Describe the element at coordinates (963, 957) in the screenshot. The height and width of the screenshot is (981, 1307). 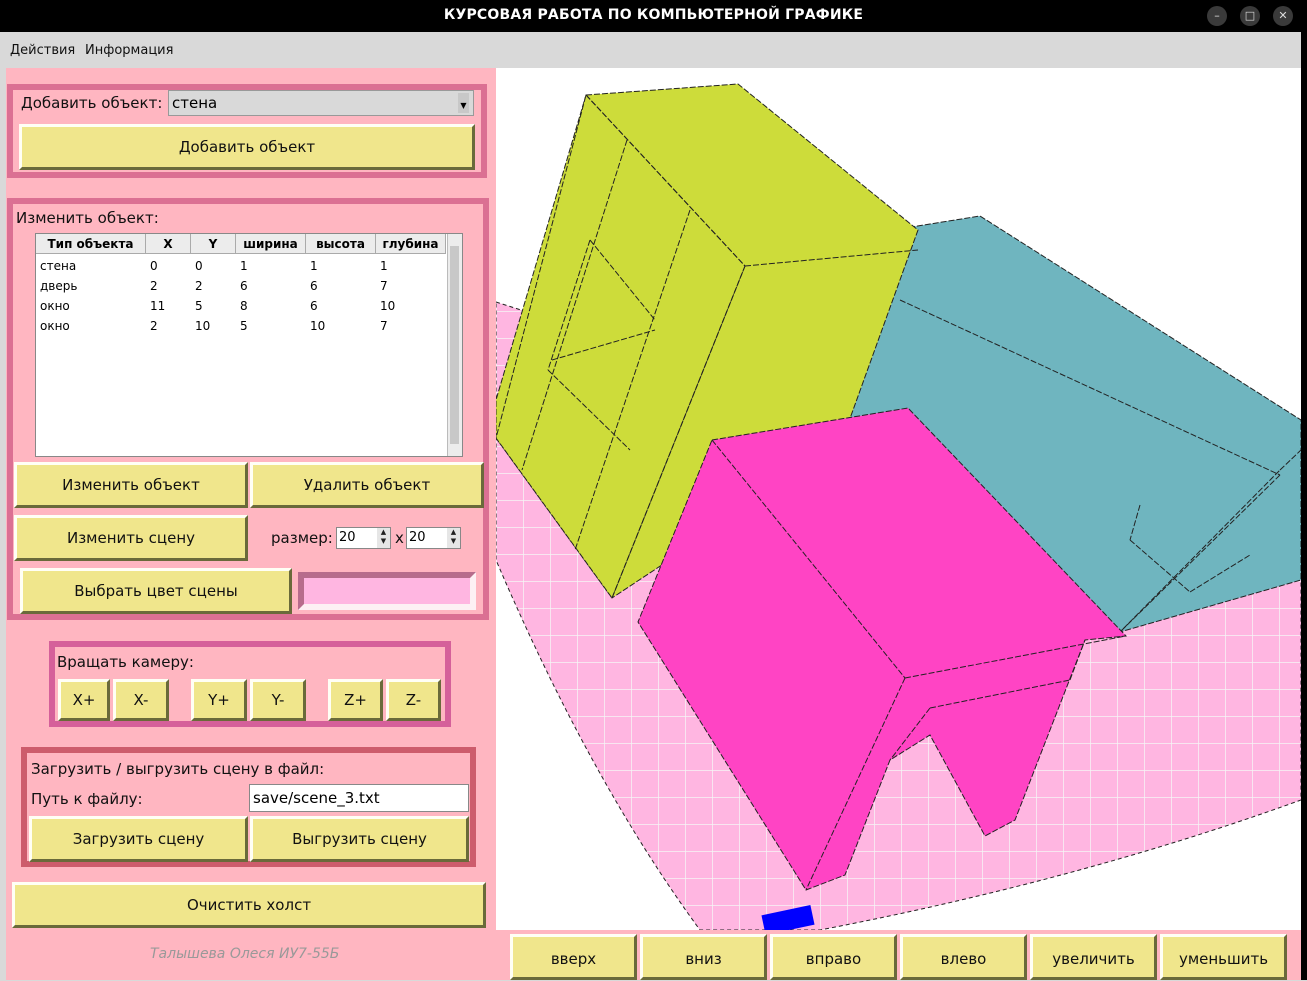
I see `move-left-button: влево` at that location.